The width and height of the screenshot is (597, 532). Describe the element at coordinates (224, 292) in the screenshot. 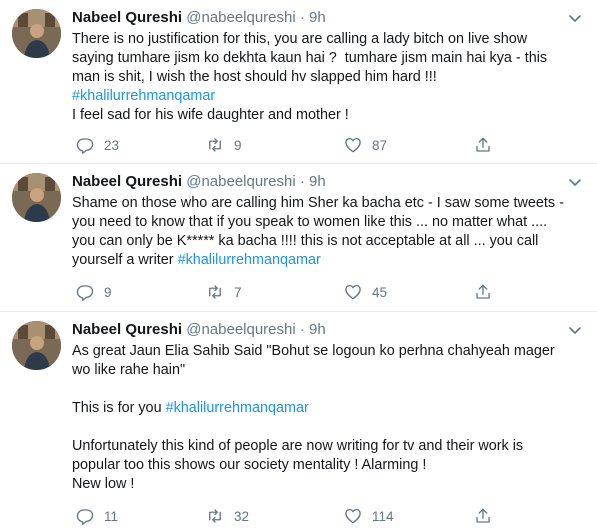

I see `retweet-button: 7` at that location.